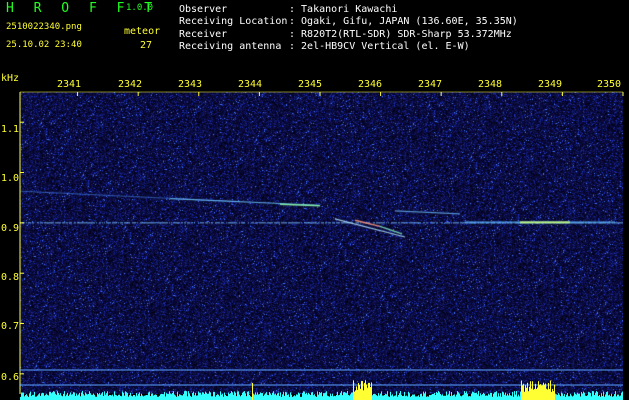 The image size is (629, 400). I want to click on y-tick-label: 0.7, so click(10, 326).